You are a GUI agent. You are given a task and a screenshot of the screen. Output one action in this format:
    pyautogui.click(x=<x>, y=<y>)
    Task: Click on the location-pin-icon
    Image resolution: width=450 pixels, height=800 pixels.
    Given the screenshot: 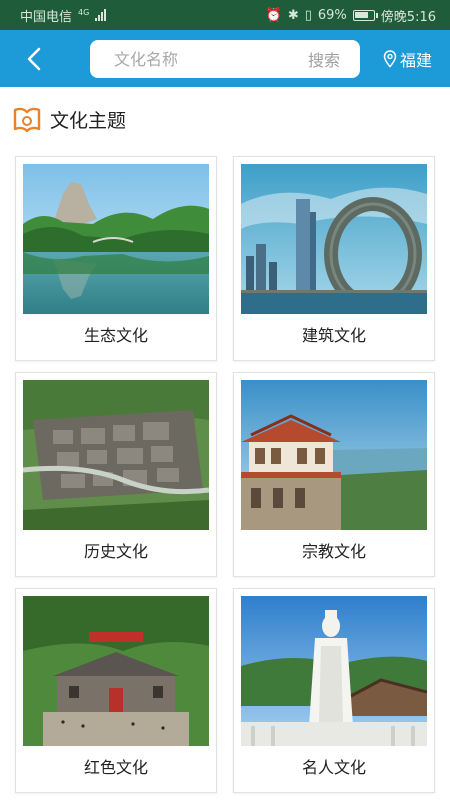 What is the action you would take?
    pyautogui.click(x=390, y=59)
    